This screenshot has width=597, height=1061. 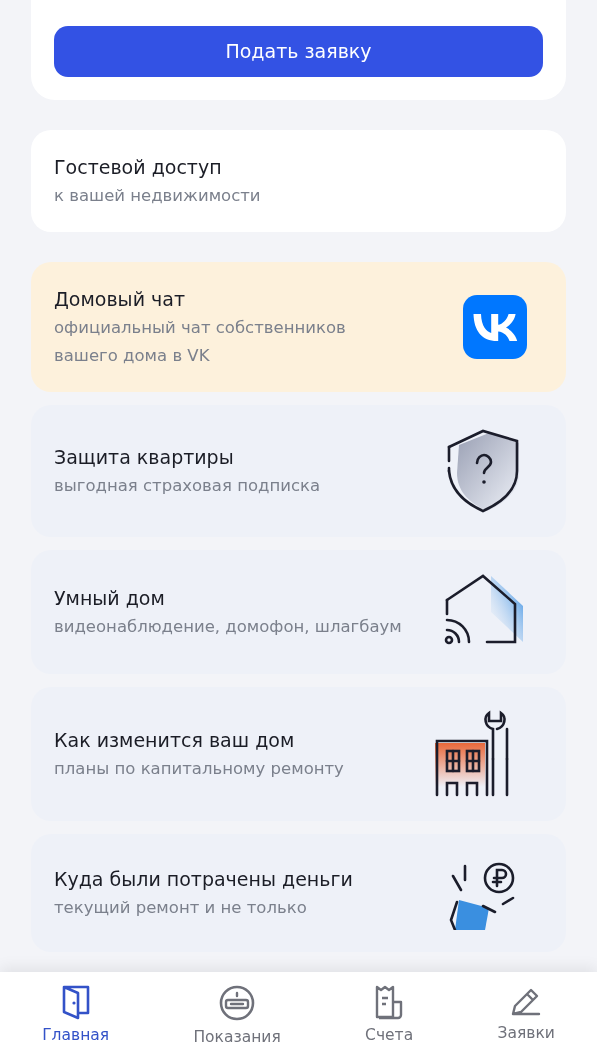 I want to click on card-subtitle: выгодная страховая подписка, so click(x=187, y=486).